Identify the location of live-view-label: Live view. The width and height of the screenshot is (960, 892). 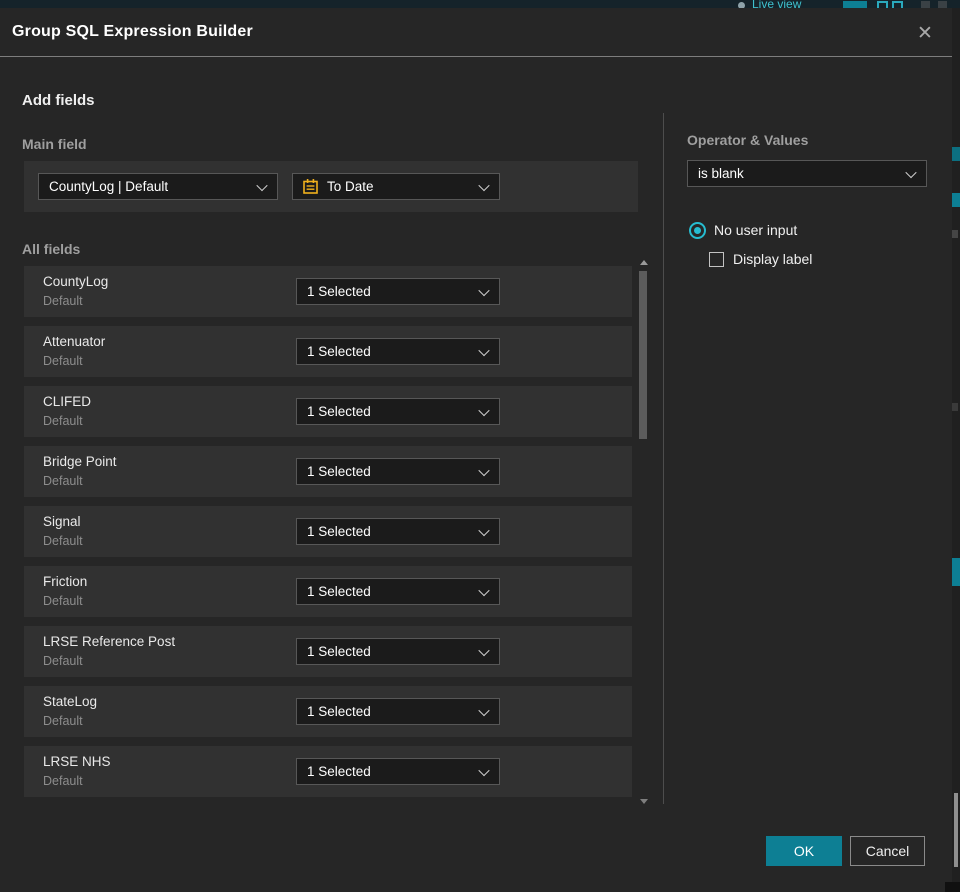
(777, 4).